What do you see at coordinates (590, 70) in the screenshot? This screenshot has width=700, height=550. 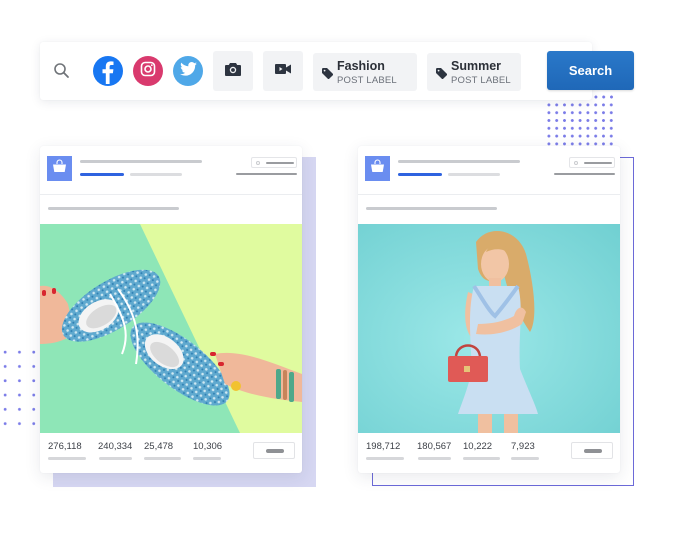 I see `search-button: Search` at bounding box center [590, 70].